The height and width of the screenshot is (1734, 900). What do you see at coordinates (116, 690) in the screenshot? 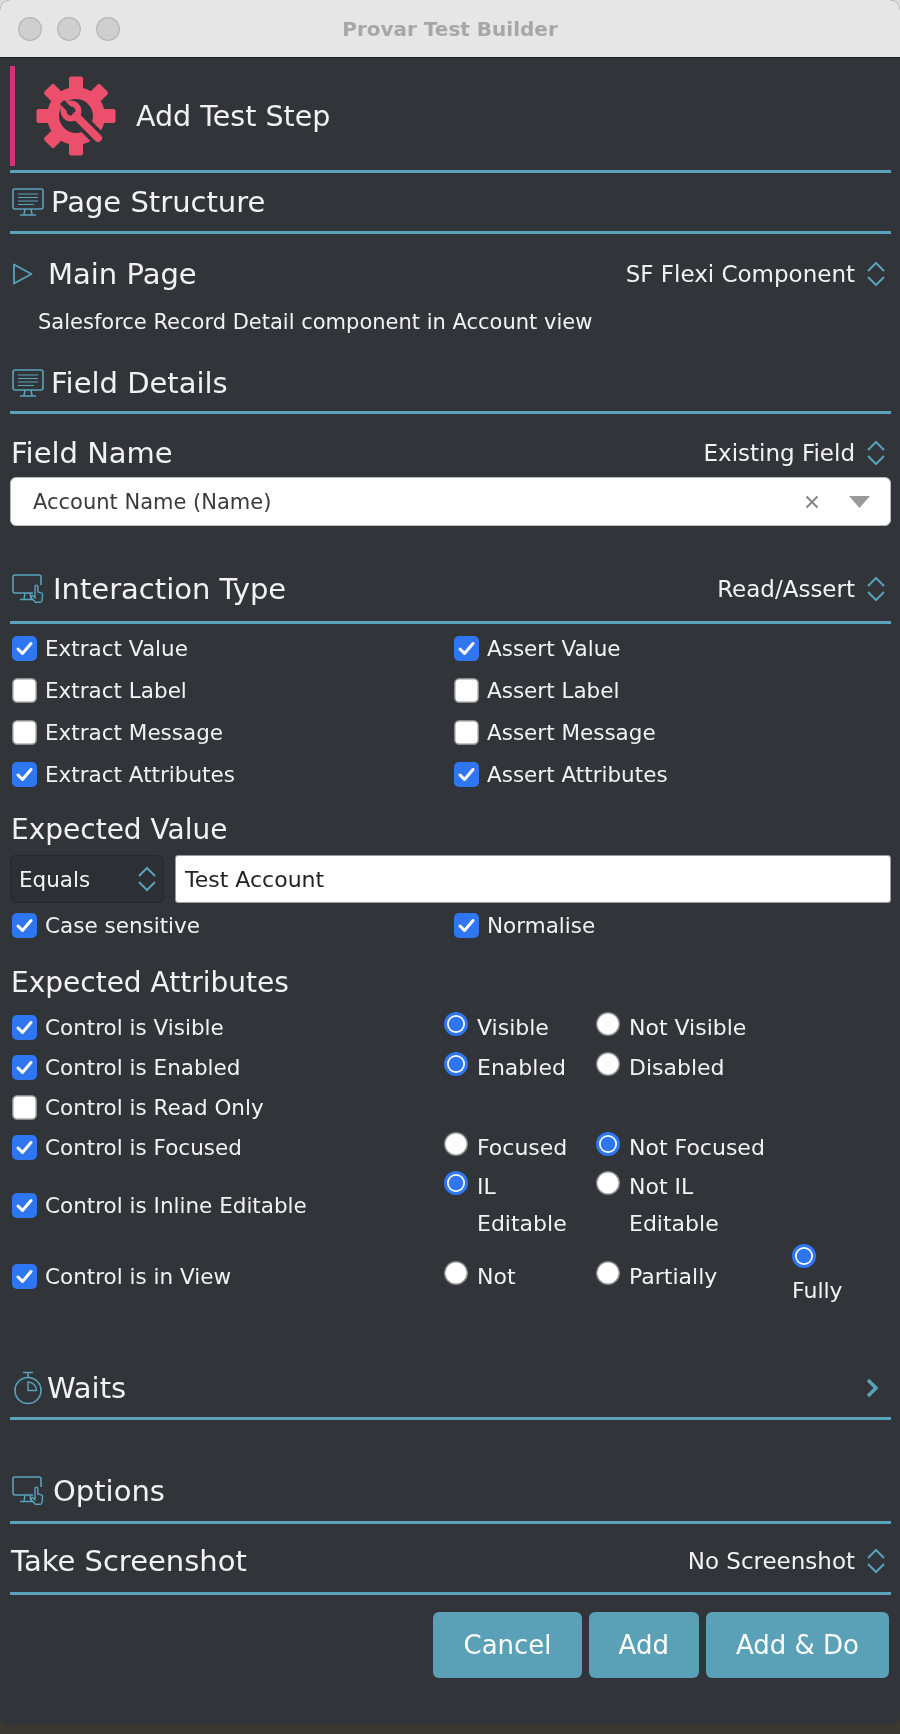
I see `checkbox-label: Extract Label` at bounding box center [116, 690].